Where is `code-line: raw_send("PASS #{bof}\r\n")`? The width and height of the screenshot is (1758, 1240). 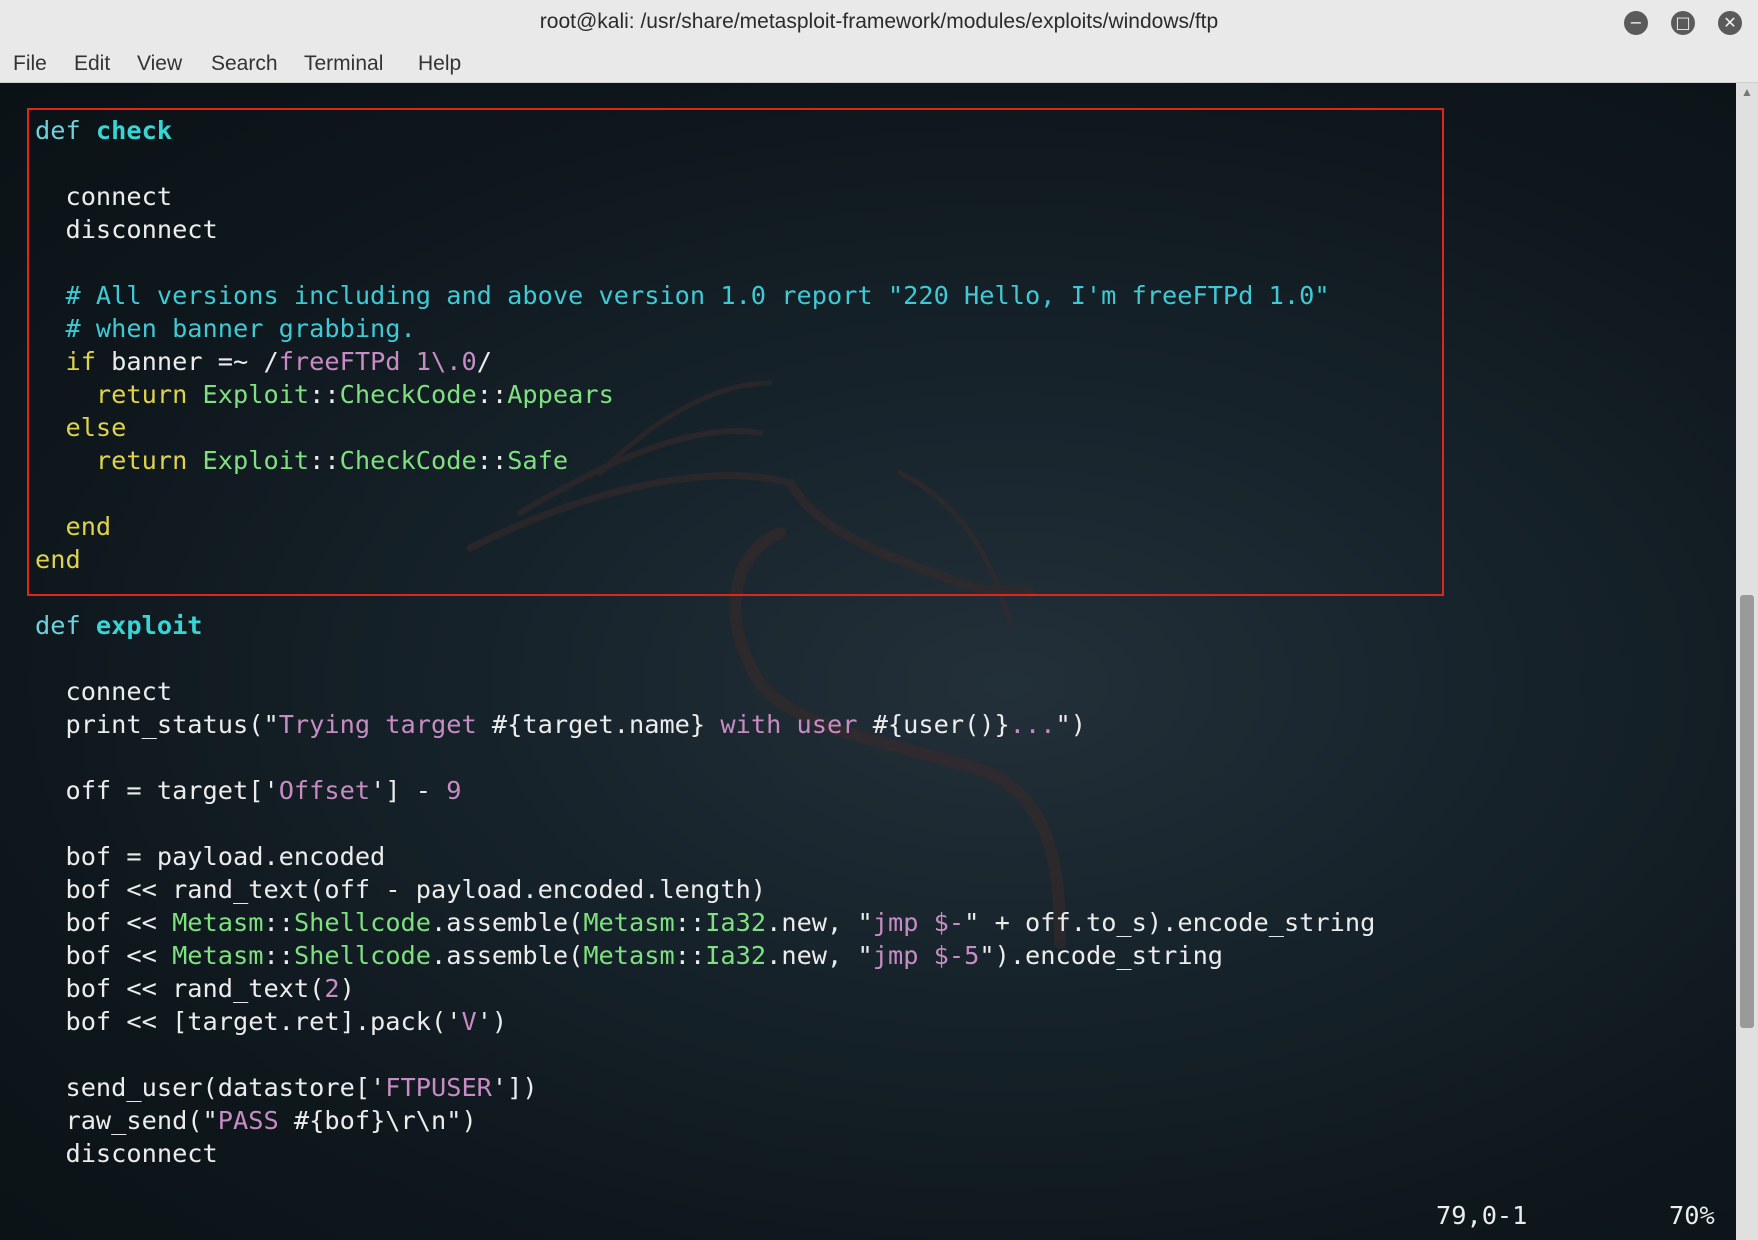
code-line: raw_send("PASS #{bof}\r\n") is located at coordinates (705, 1120).